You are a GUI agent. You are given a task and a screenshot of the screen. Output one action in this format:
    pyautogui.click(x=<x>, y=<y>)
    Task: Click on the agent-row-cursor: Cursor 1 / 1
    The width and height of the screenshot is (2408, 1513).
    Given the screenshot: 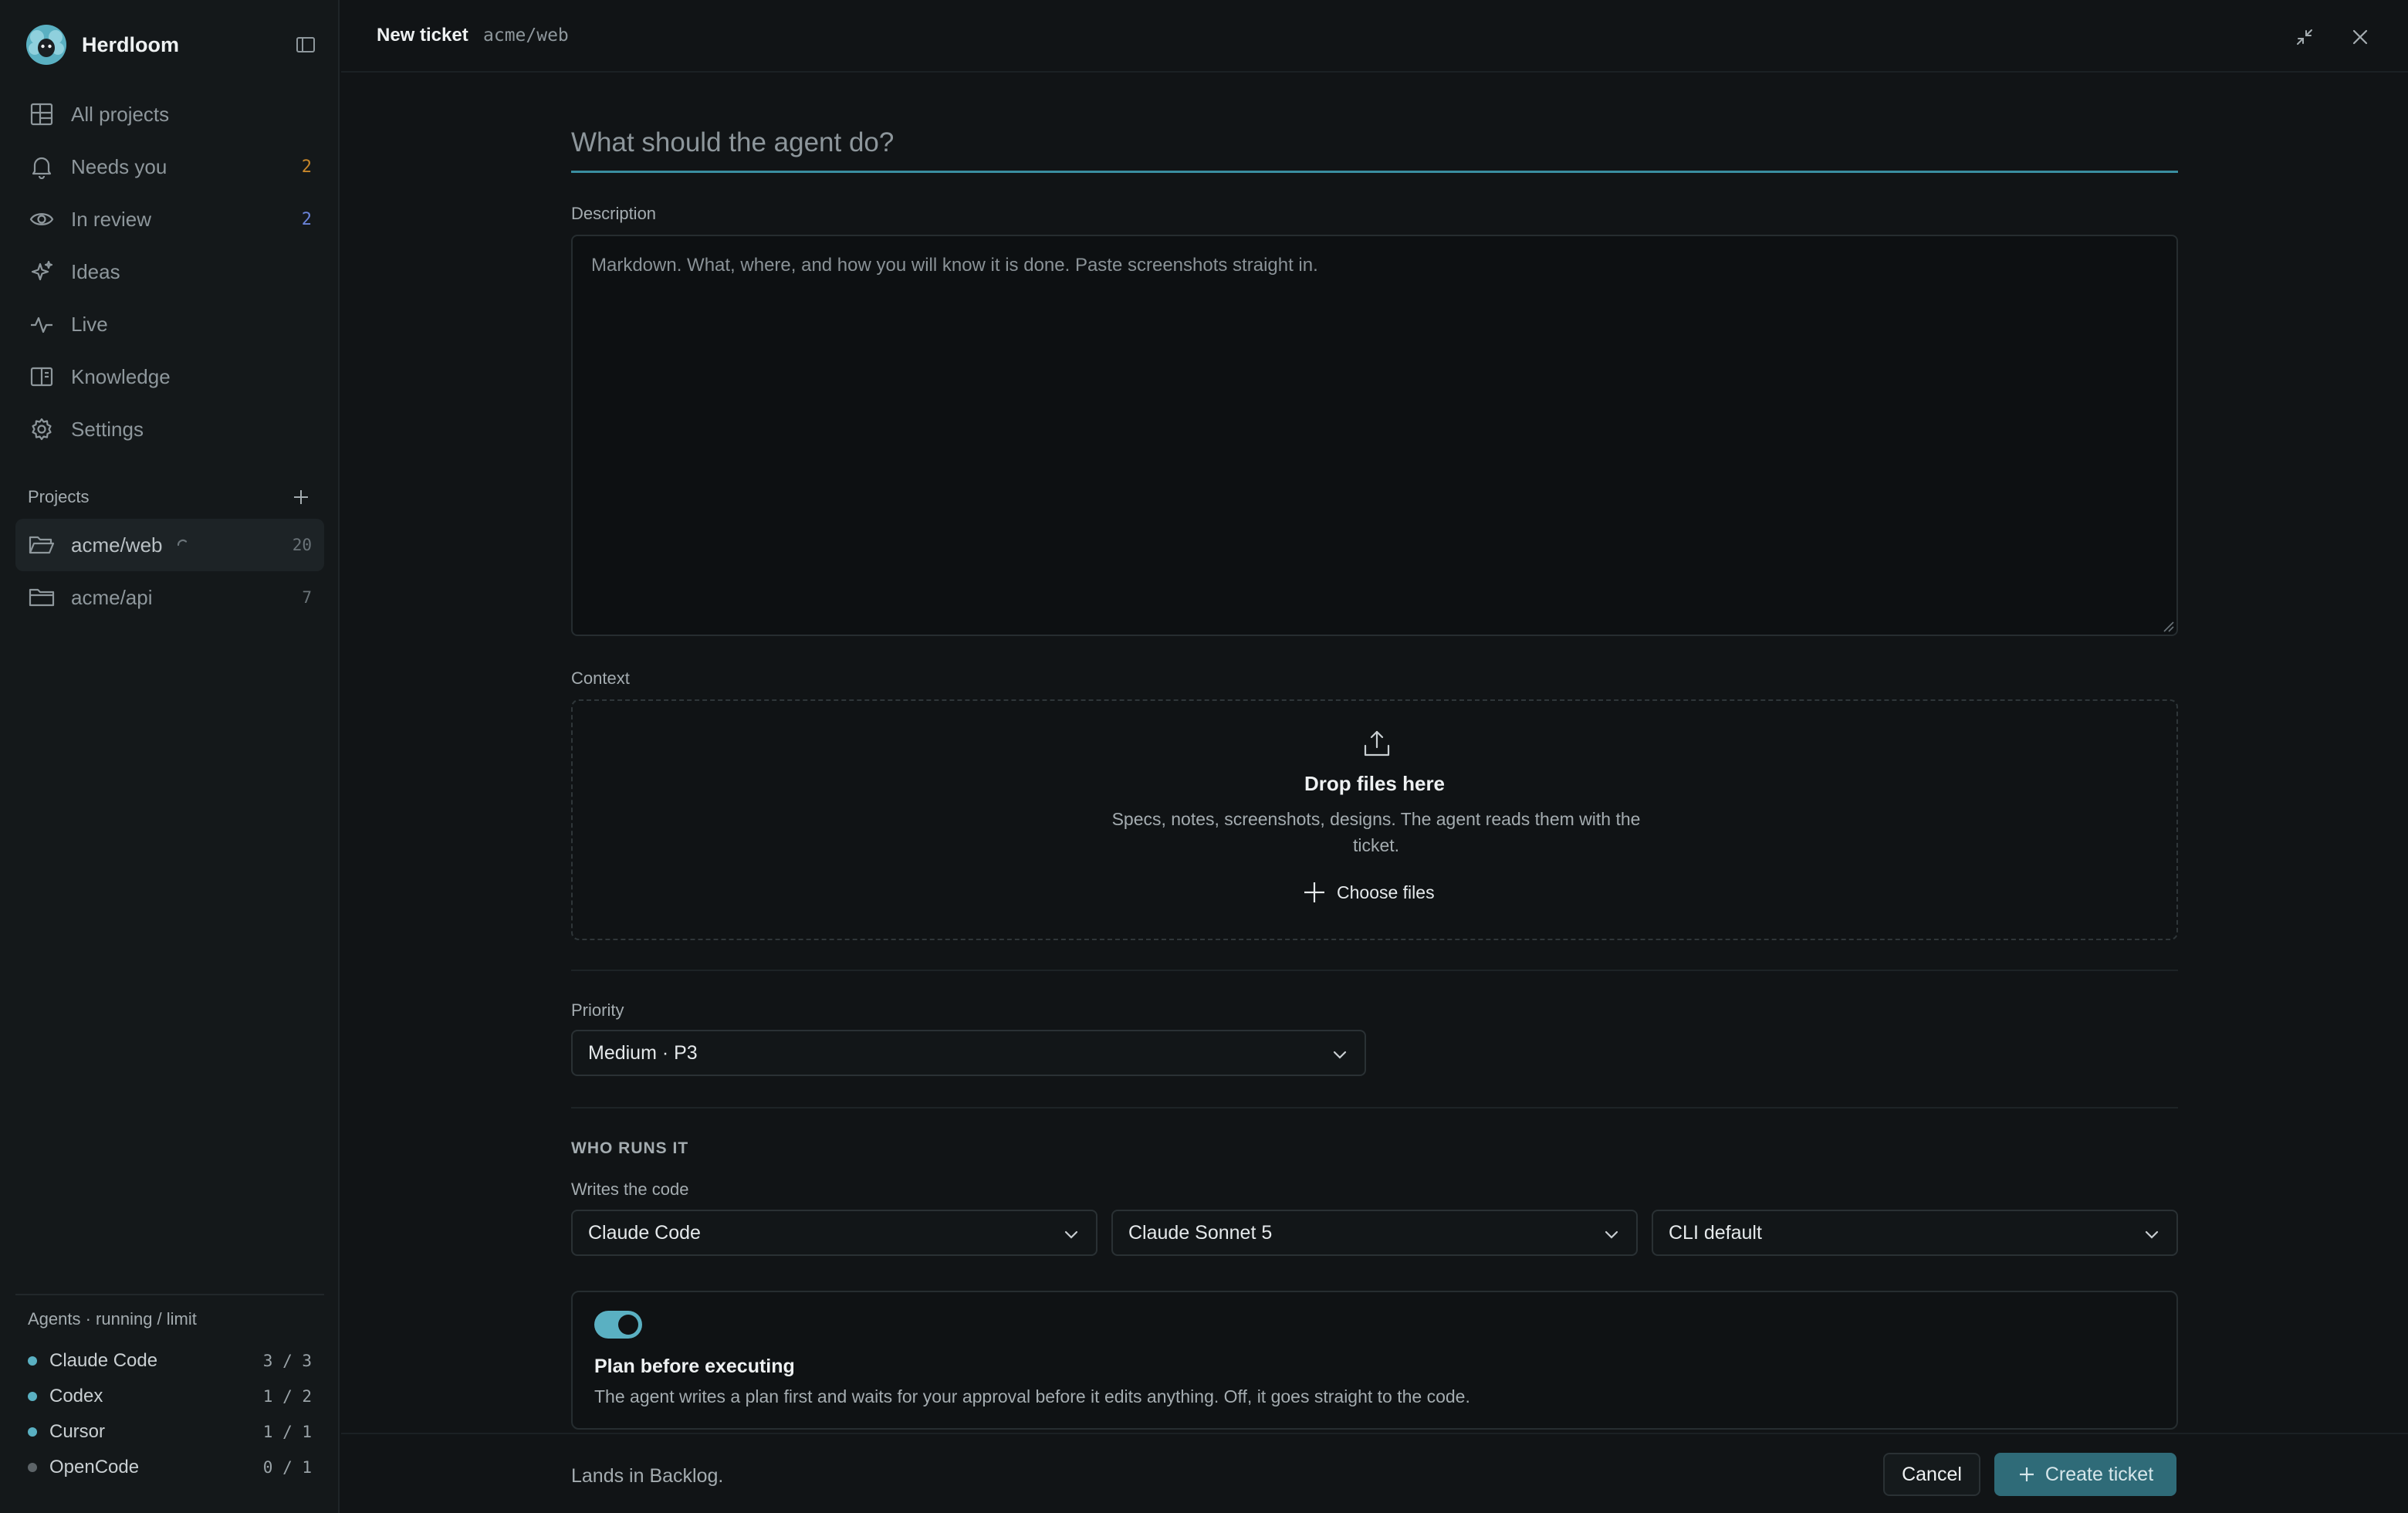 What is the action you would take?
    pyautogui.click(x=170, y=1432)
    